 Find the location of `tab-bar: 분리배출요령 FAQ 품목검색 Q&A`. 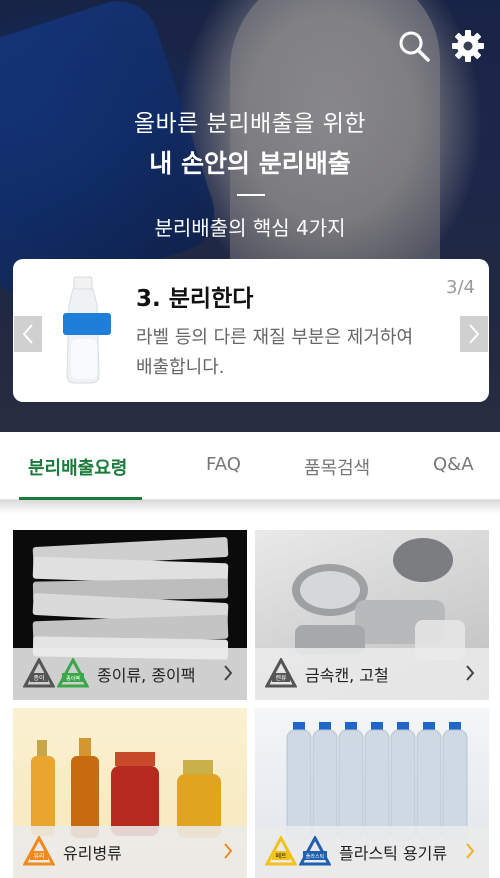

tab-bar: 분리배출요령 FAQ 품목검색 Q&A is located at coordinates (250, 466).